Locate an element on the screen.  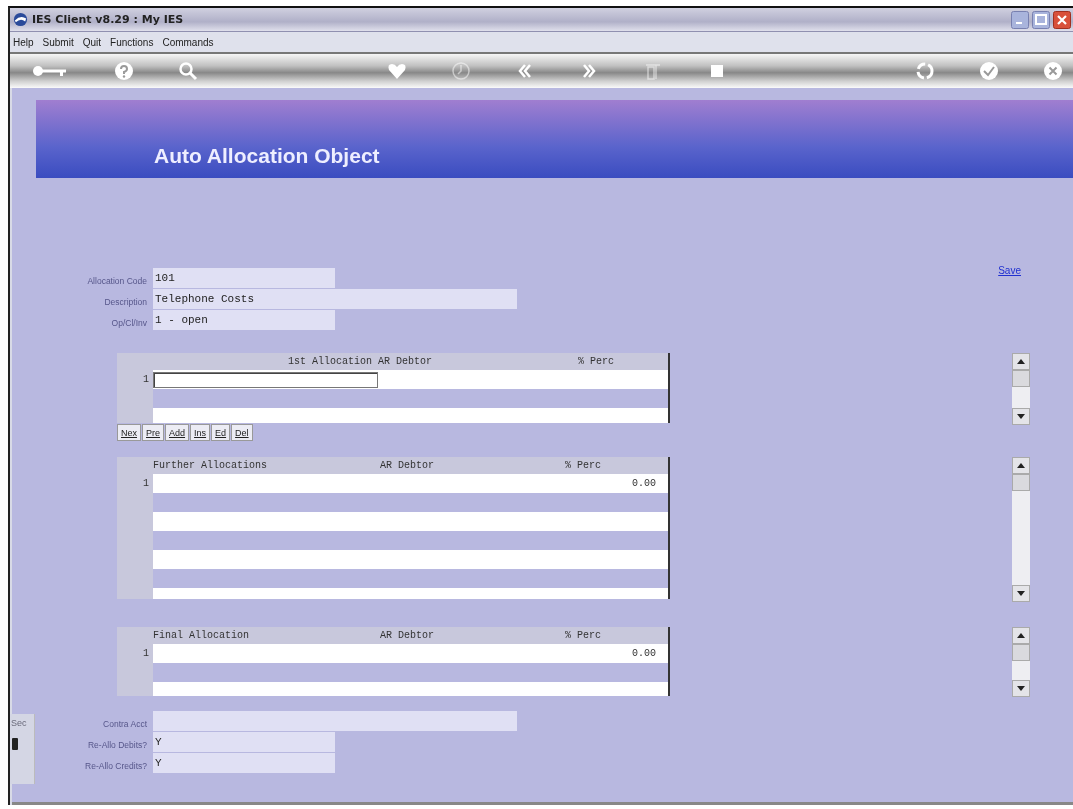
grid-button: Ed is located at coordinates (221, 432).